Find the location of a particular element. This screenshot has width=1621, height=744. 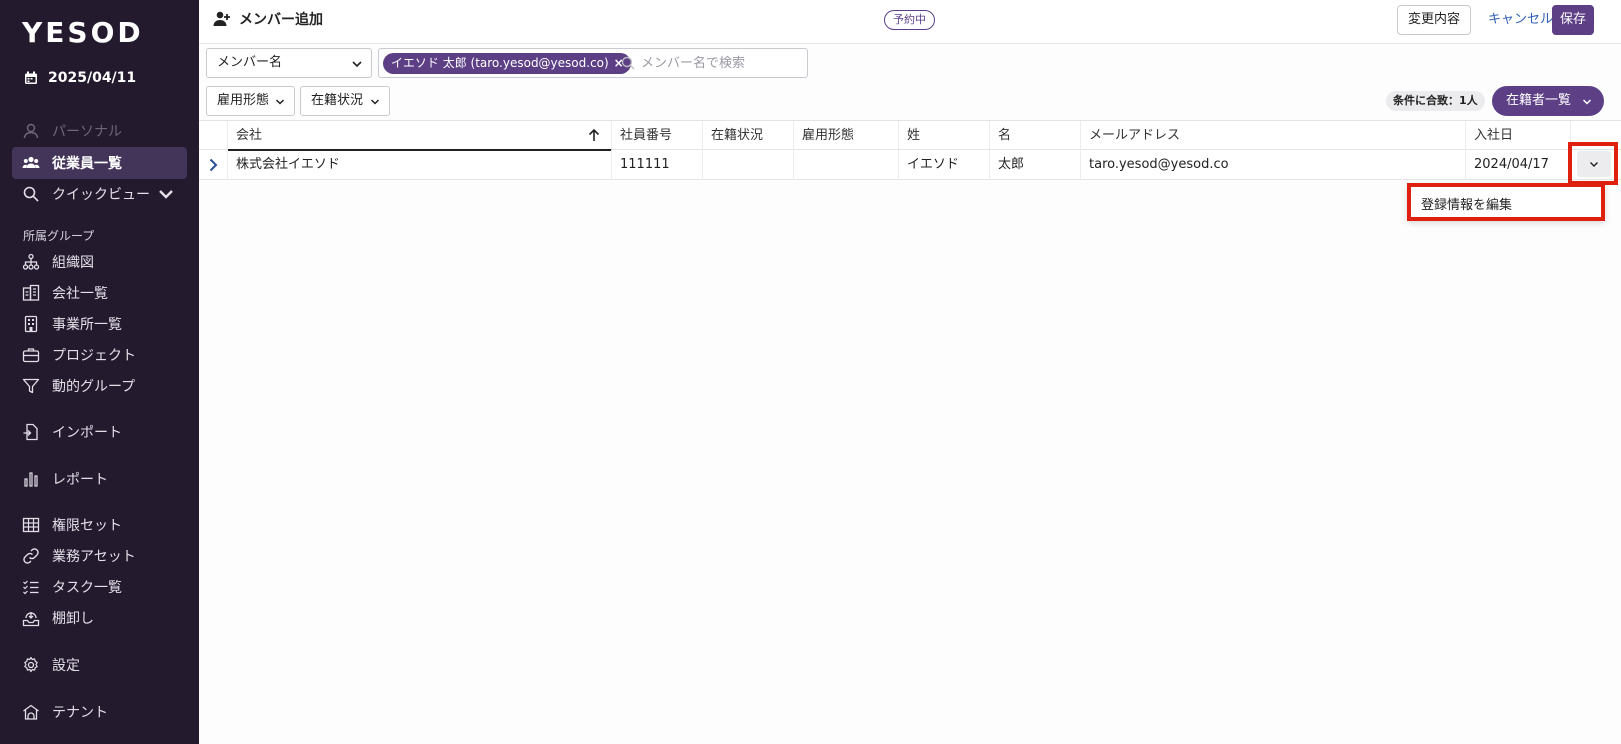

sidebar-item-label: テナント is located at coordinates (80, 713).